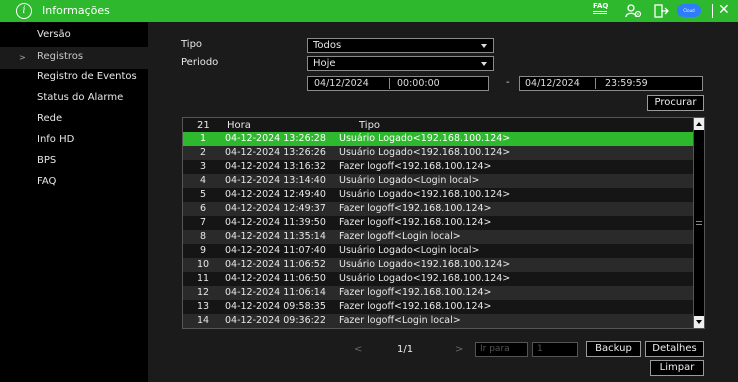 The width and height of the screenshot is (738, 382). What do you see at coordinates (74, 183) in the screenshot?
I see `sidebar-item-faq: FAQ` at bounding box center [74, 183].